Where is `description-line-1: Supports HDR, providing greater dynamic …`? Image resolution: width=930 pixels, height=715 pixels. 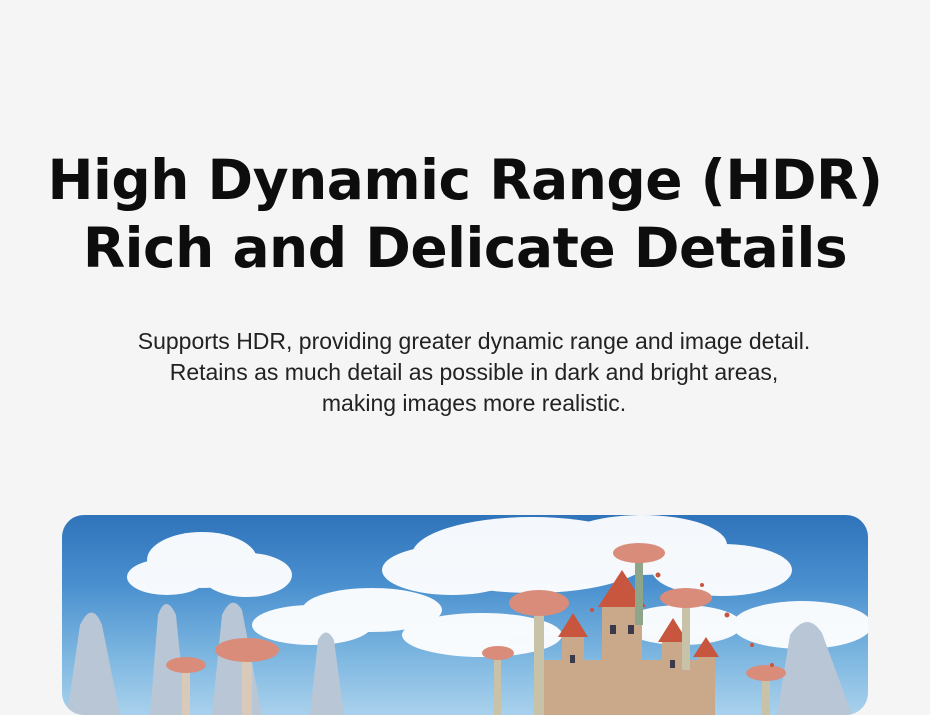 description-line-1: Supports HDR, providing greater dynamic … is located at coordinates (474, 341).